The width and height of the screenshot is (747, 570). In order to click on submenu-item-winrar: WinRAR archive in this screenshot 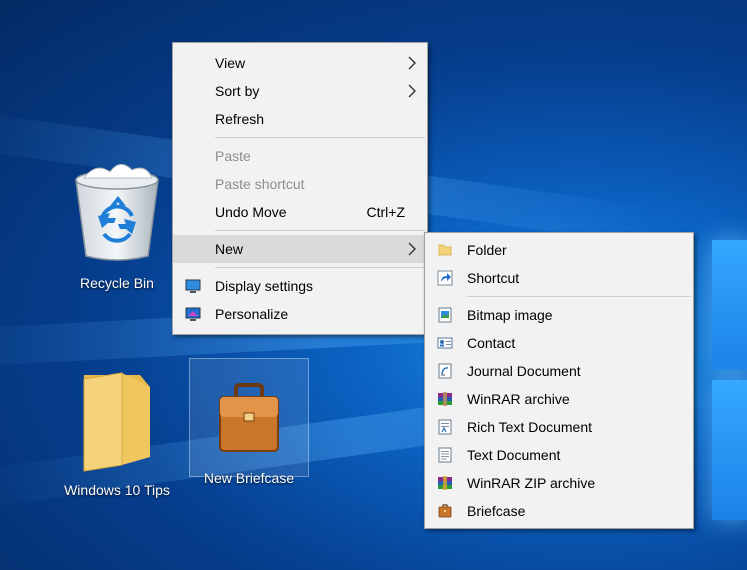, I will do `click(559, 399)`.